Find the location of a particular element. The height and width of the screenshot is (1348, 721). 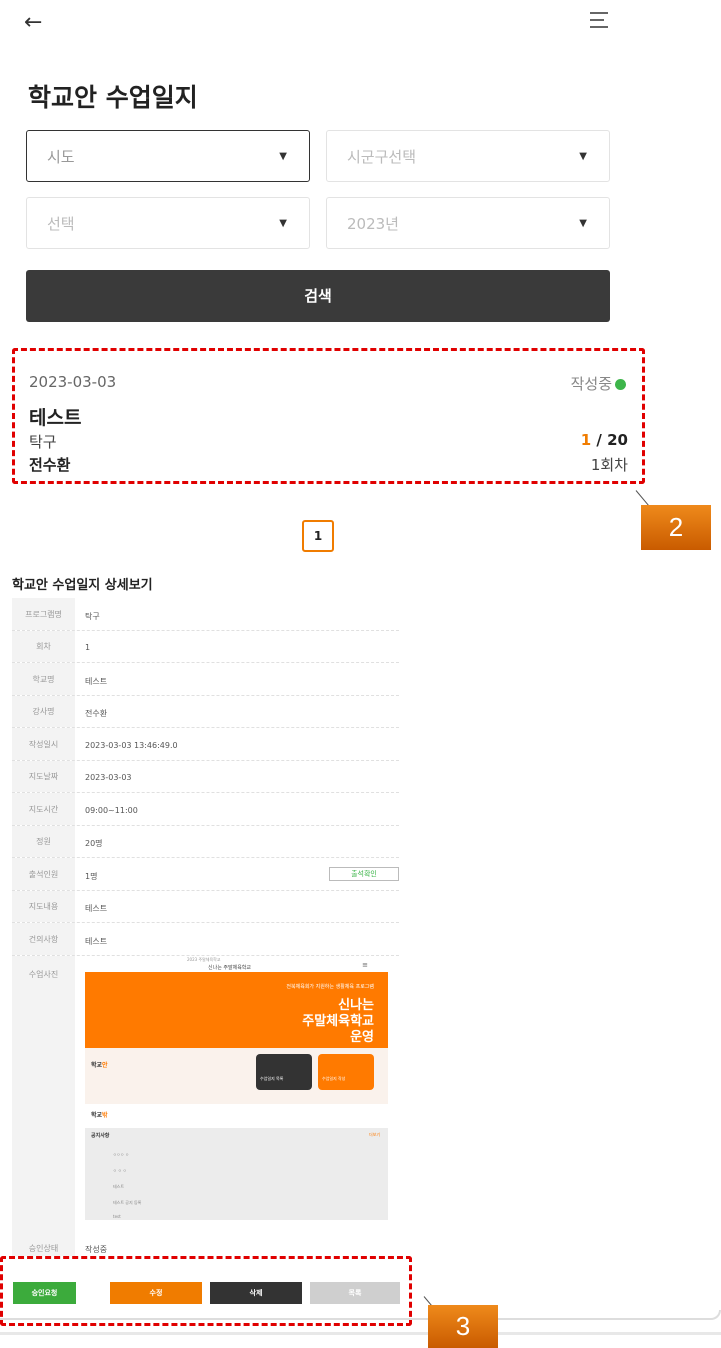

detail-value: 1명 is located at coordinates (91, 876).